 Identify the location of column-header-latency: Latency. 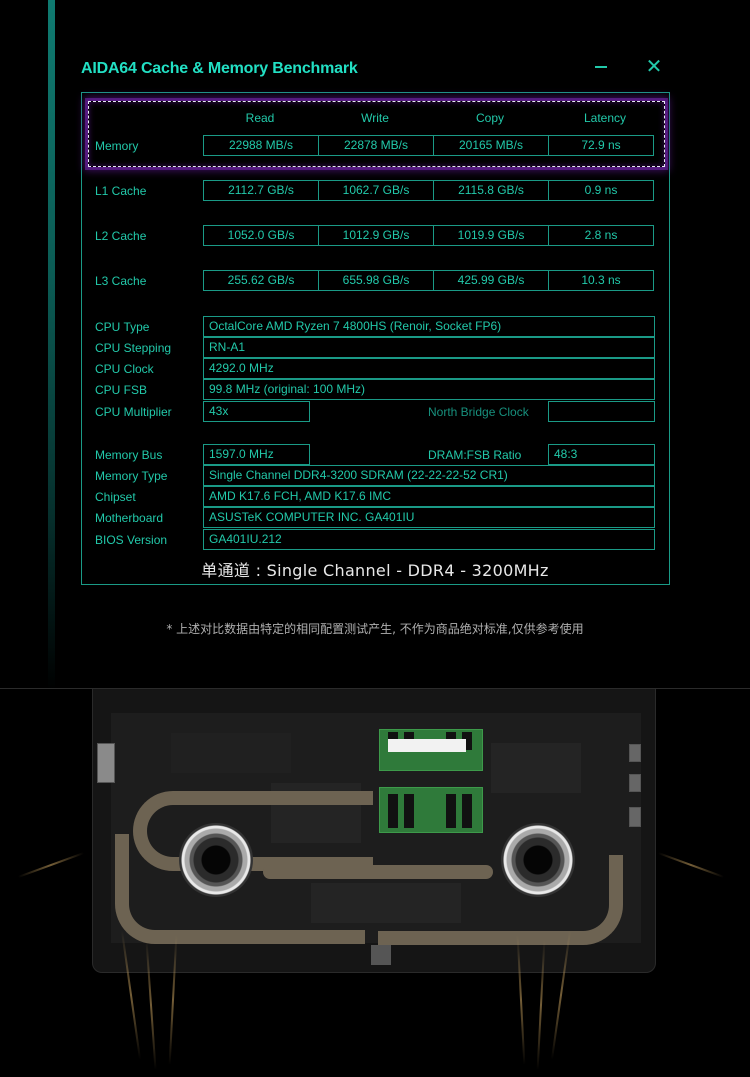
(605, 118).